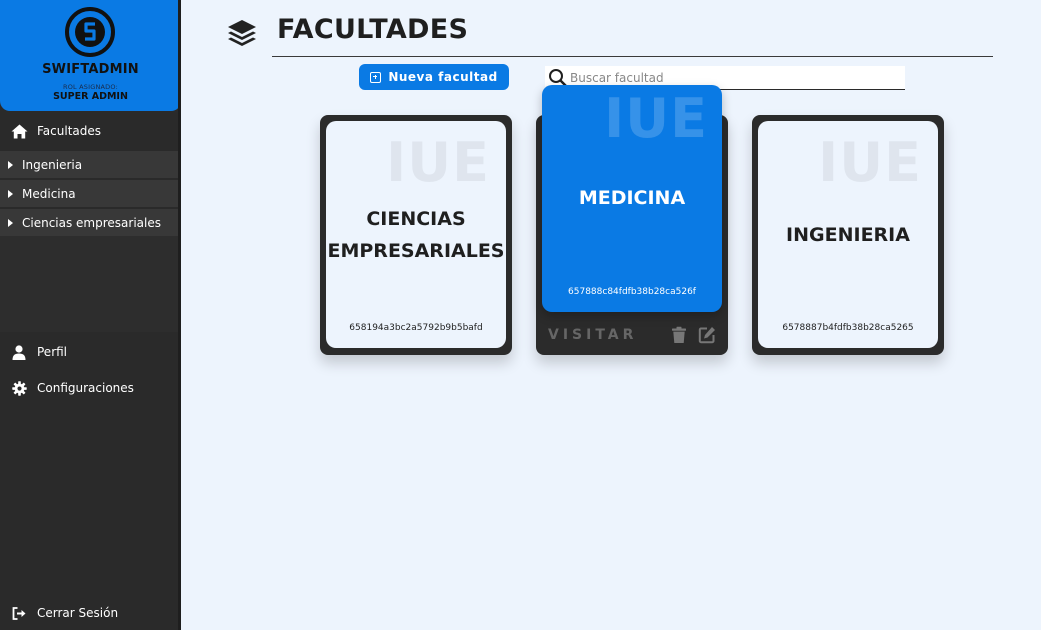 Image resolution: width=1041 pixels, height=630 pixels. I want to click on visit-button: VISITAR, so click(592, 335).